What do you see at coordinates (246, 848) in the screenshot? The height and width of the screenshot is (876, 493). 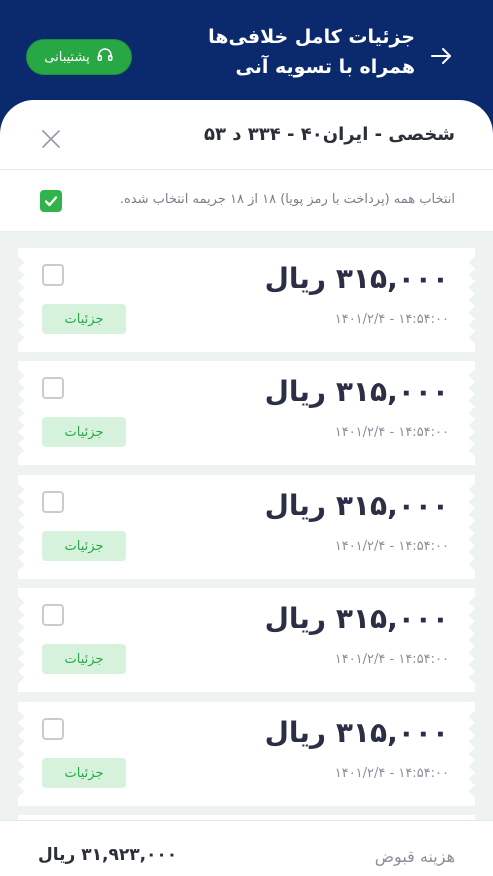 I see `footer-summary: هزینه قبوض ۳۱,۹۲۳,۰۰۰ ریال` at bounding box center [246, 848].